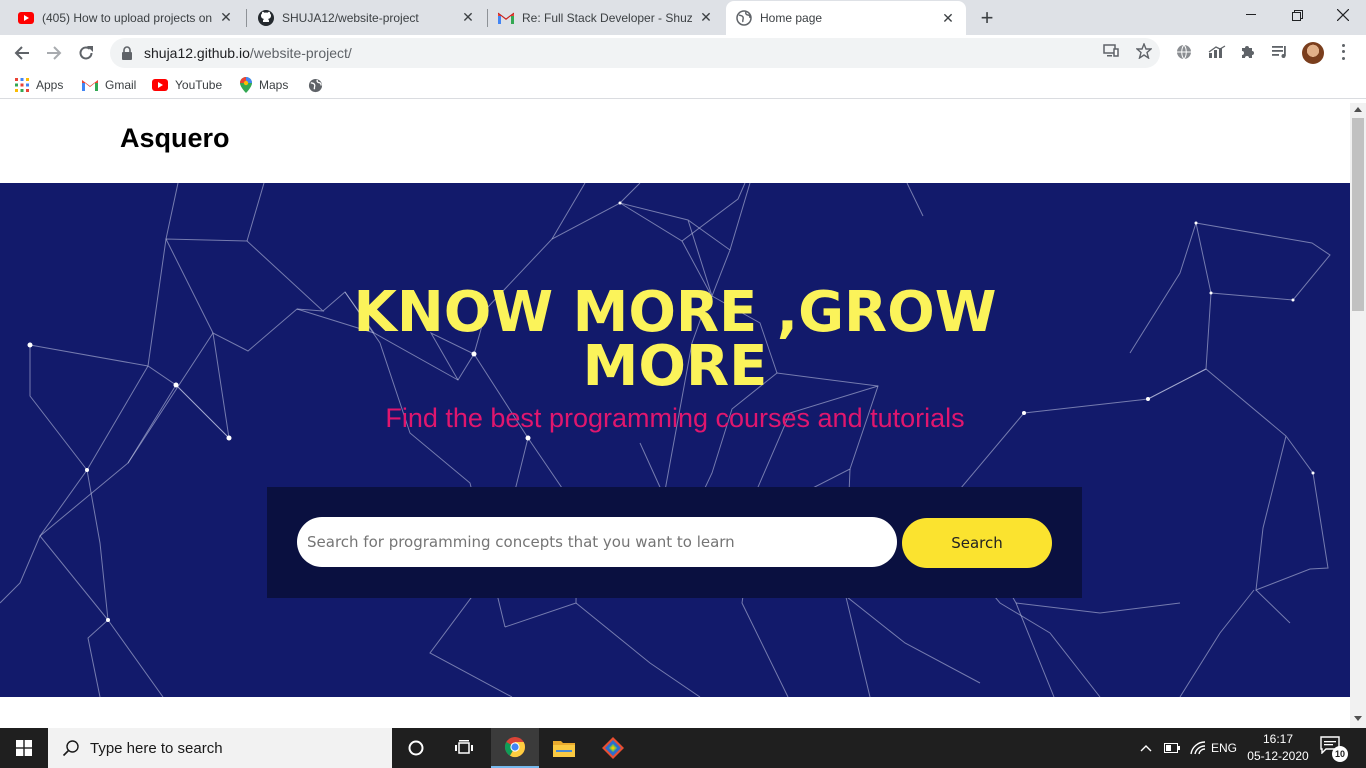  I want to click on forward-button, so click(54, 53).